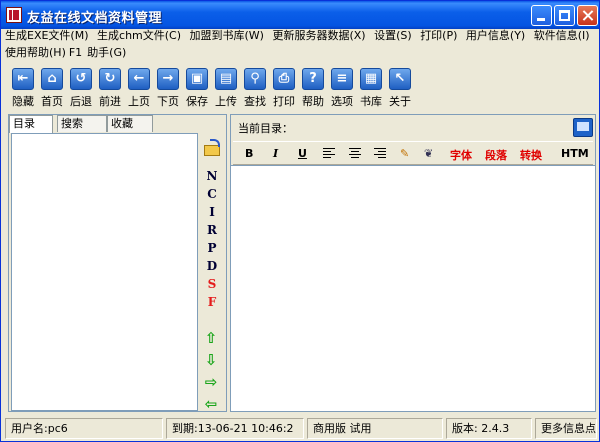  I want to click on menu-f1: F1, so click(75, 52).